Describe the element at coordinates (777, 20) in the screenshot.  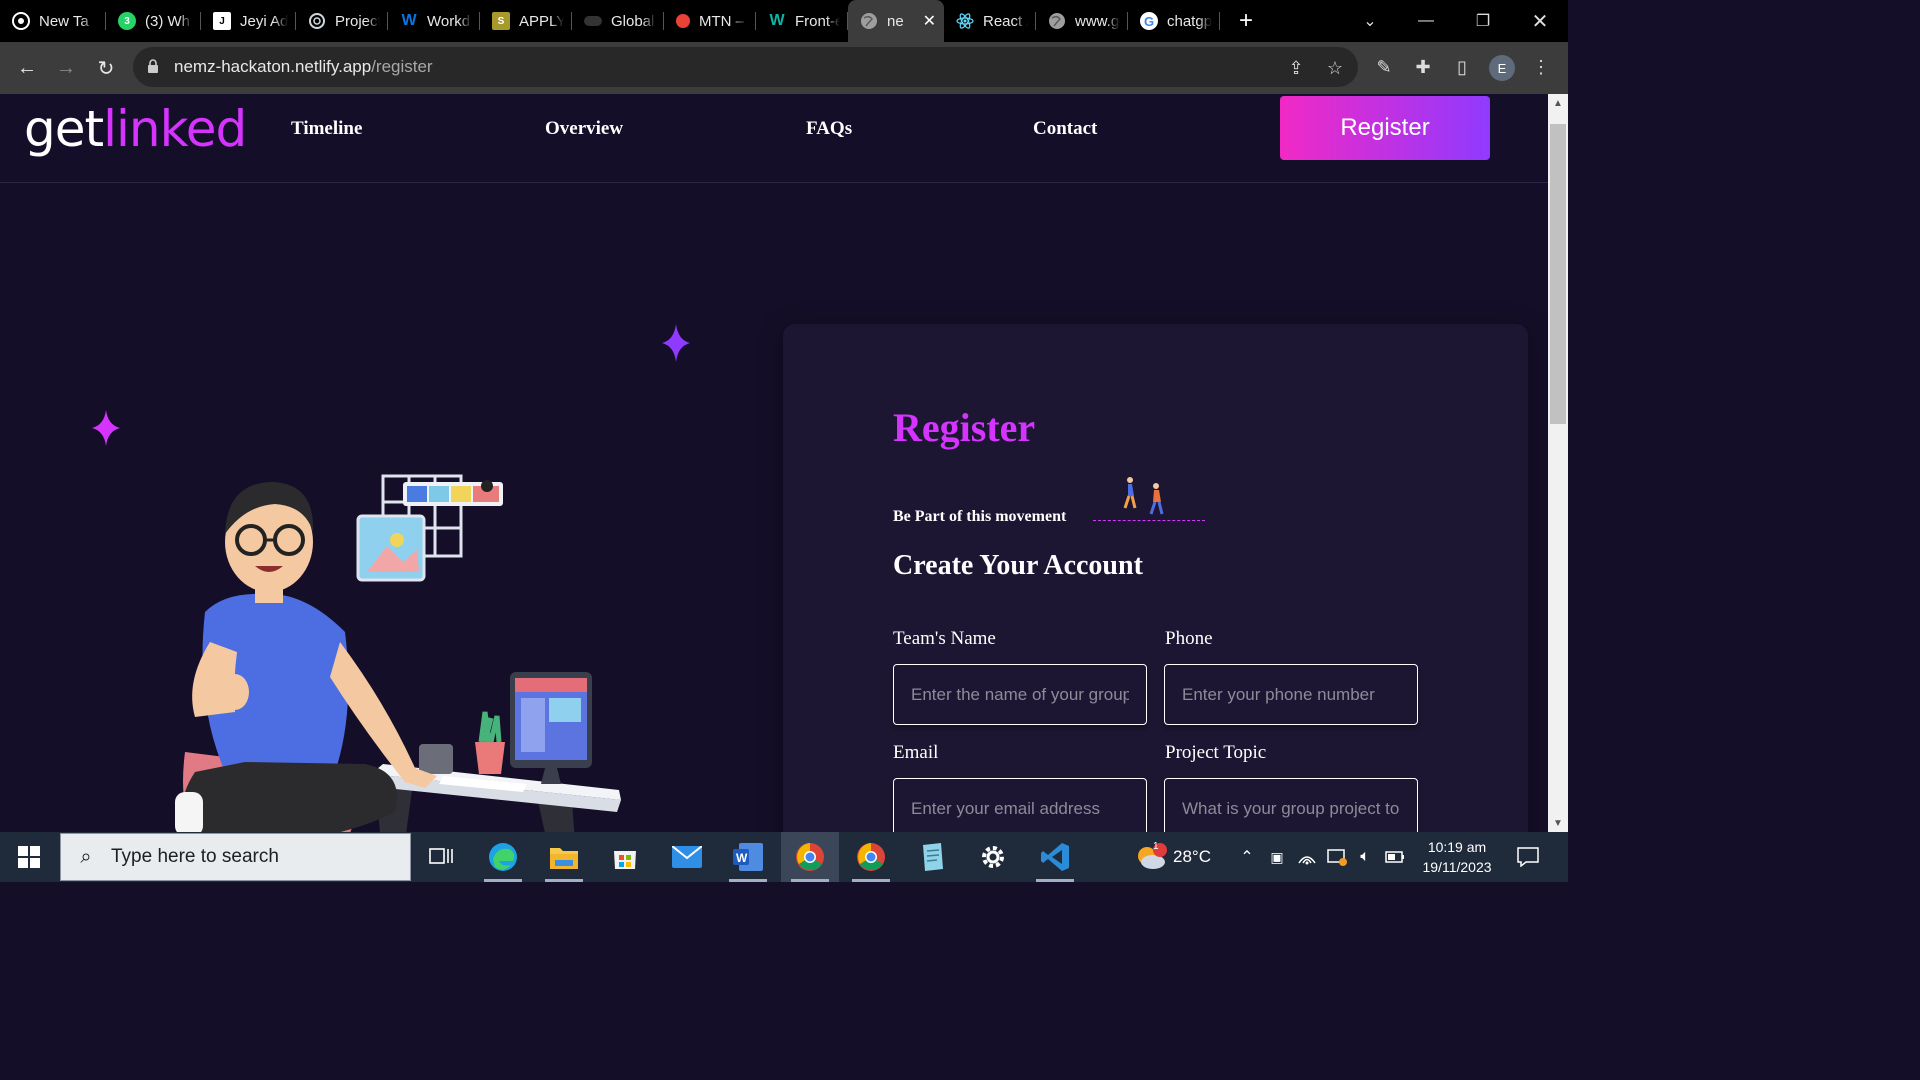
I see `frontend-icon: W` at that location.